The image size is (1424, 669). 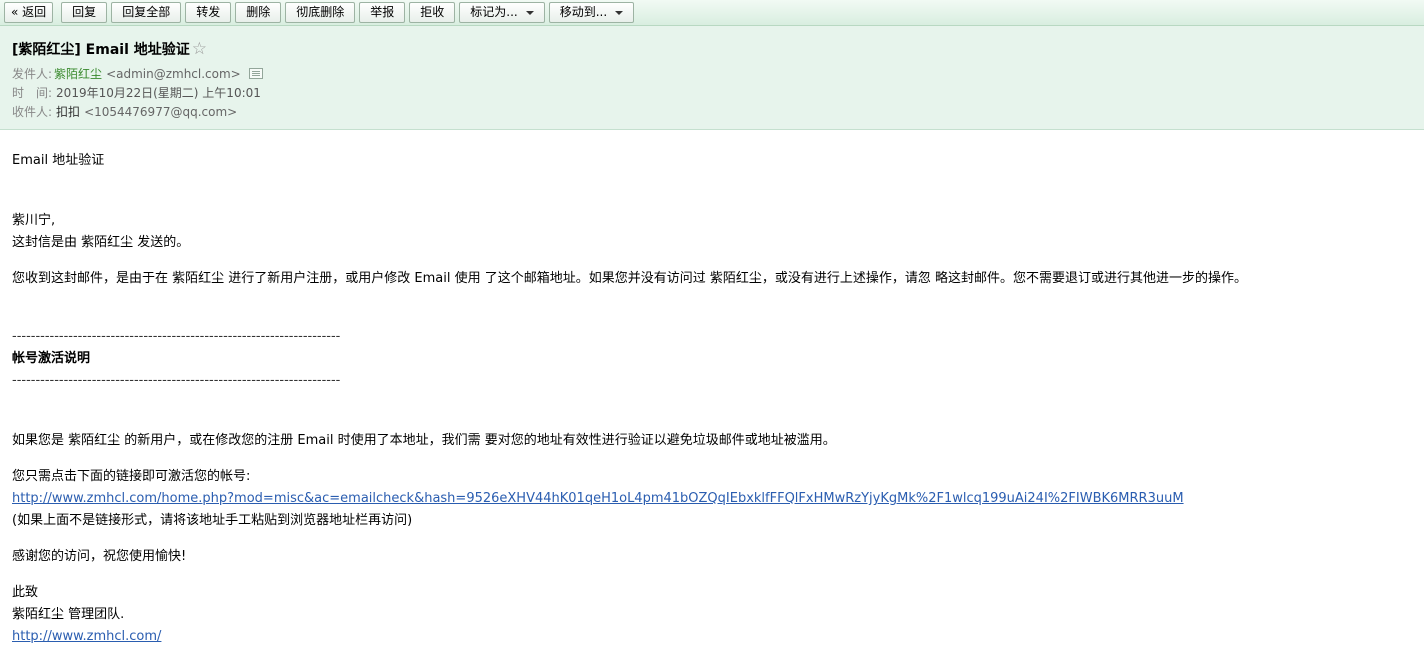 I want to click on body-title: Email 地址验证, so click(x=58, y=160).